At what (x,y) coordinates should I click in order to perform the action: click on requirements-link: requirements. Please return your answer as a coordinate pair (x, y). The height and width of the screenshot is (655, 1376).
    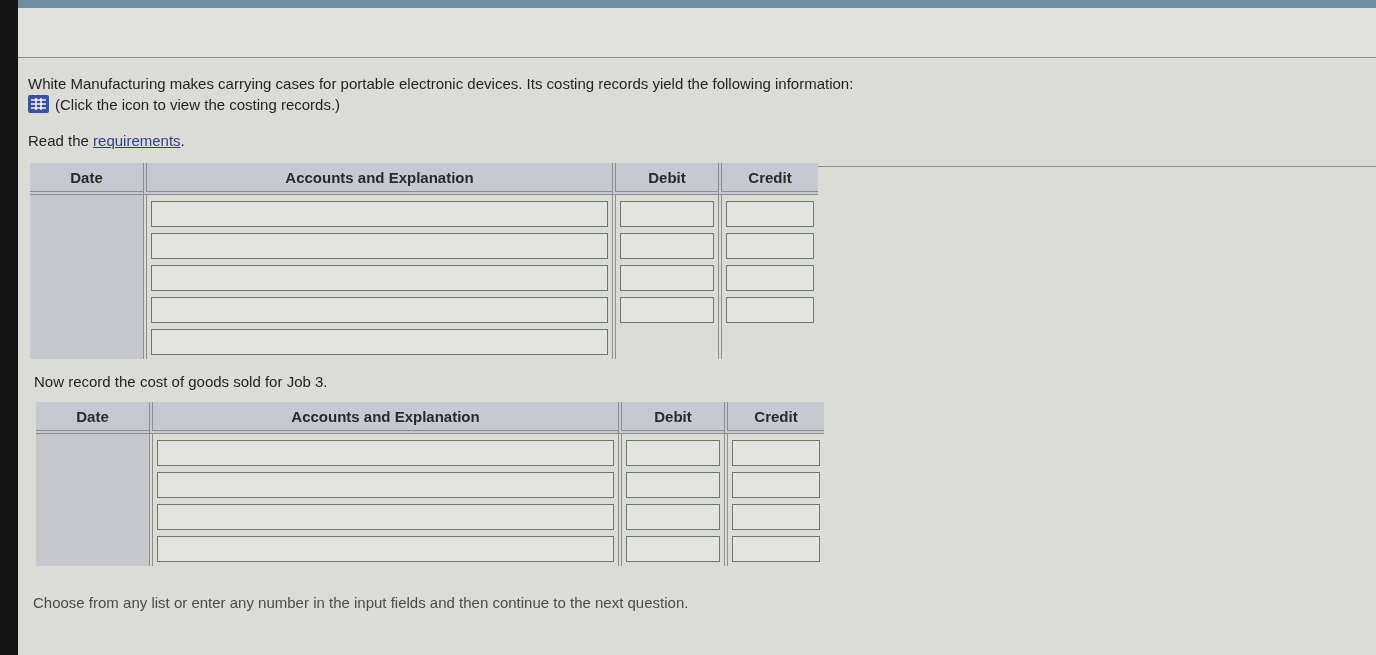
    Looking at the image, I should click on (137, 140).